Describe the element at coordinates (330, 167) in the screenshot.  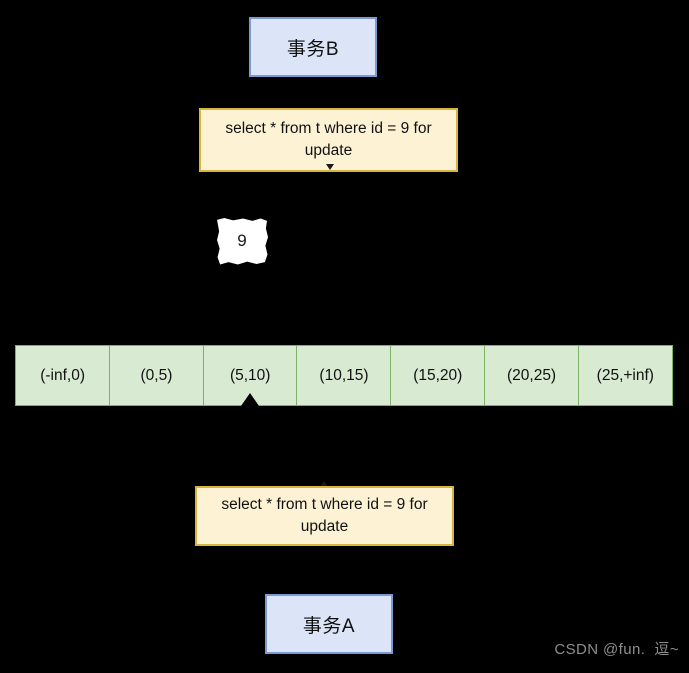
I see `arrow-into-statement-top-icon` at that location.